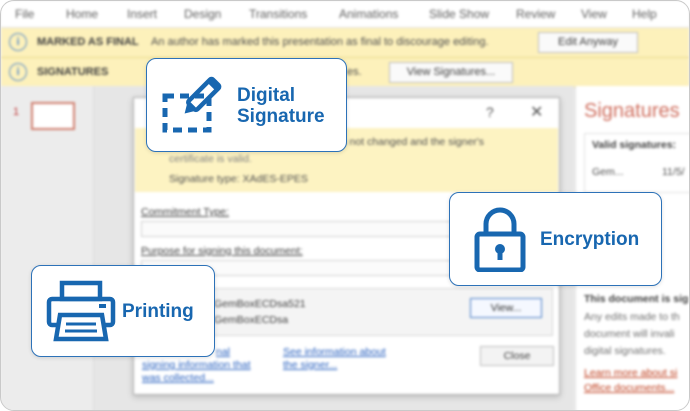  Describe the element at coordinates (16, 112) in the screenshot. I see `slide-number: 1` at that location.